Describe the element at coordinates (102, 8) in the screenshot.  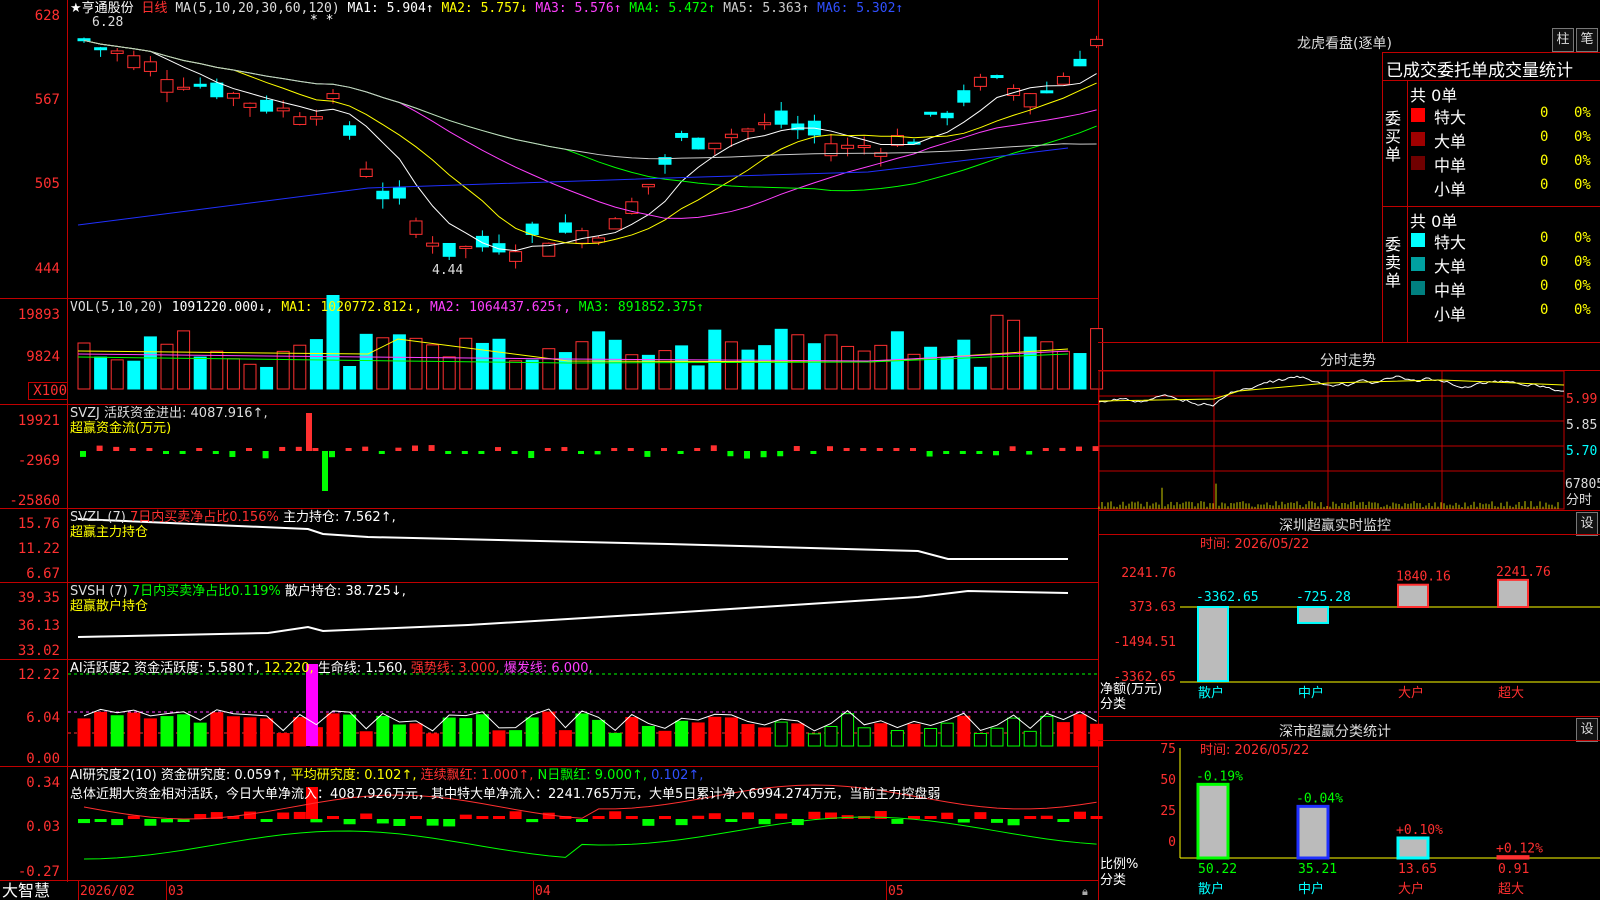
I see `stock-name: ★亨通股份` at that location.